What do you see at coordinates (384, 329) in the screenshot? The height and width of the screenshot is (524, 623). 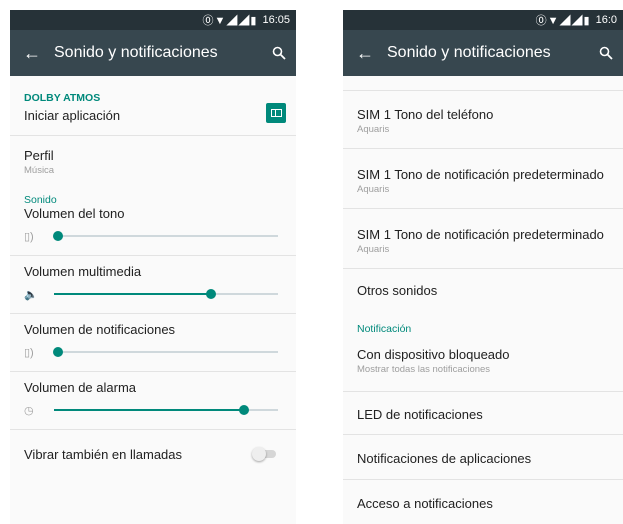 I see `notificacion-header: Notificación` at bounding box center [384, 329].